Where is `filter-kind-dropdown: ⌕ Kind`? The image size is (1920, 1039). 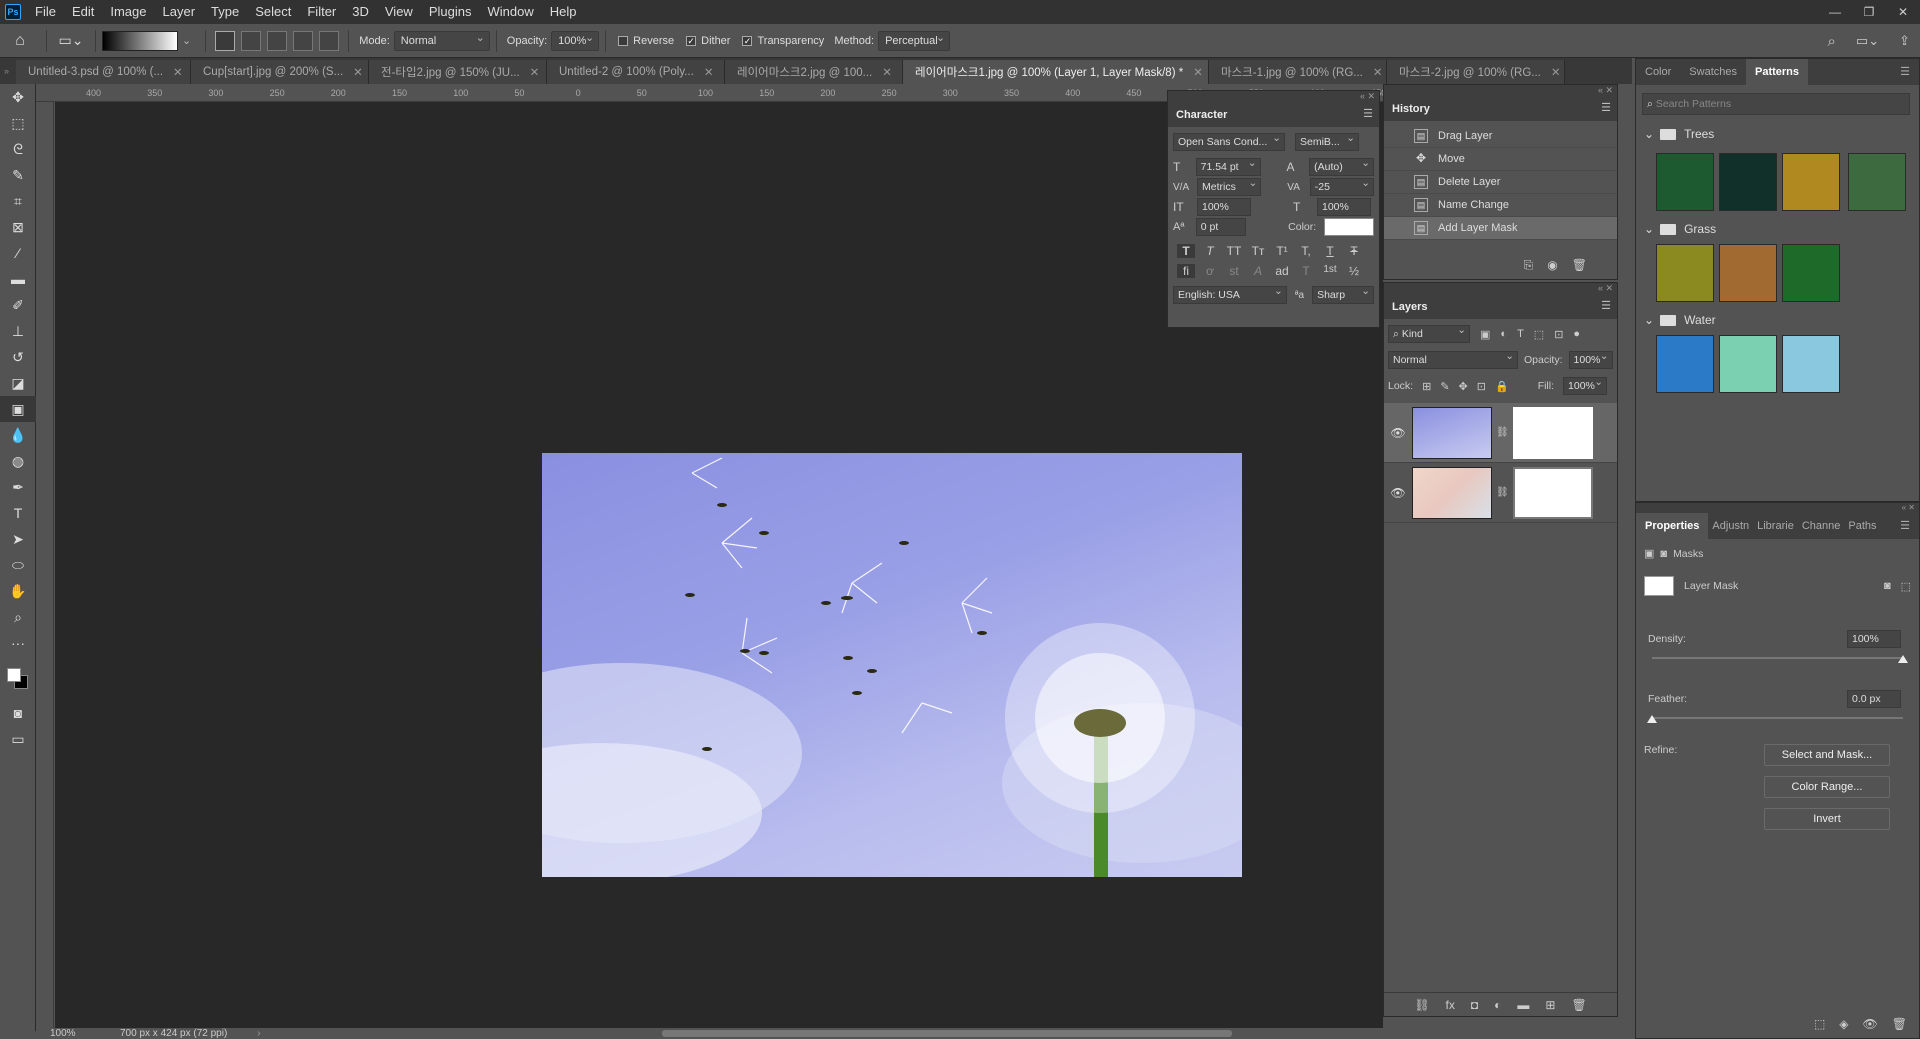 filter-kind-dropdown: ⌕ Kind is located at coordinates (1429, 332).